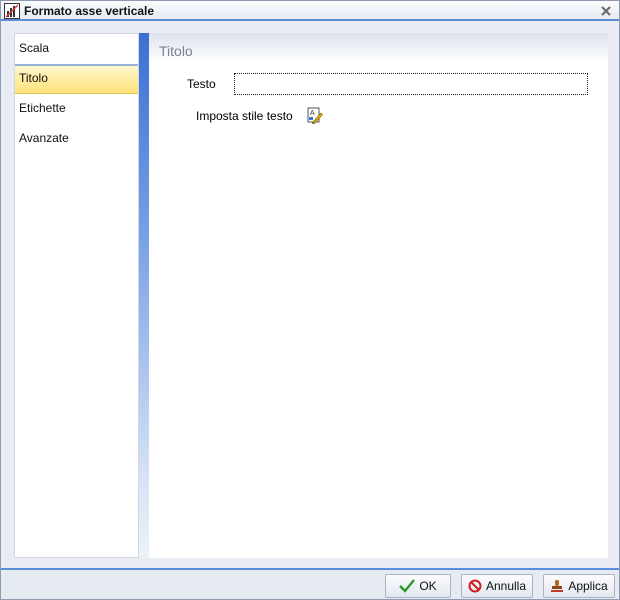 The image size is (620, 600). I want to click on apply-button: Applica, so click(579, 586).